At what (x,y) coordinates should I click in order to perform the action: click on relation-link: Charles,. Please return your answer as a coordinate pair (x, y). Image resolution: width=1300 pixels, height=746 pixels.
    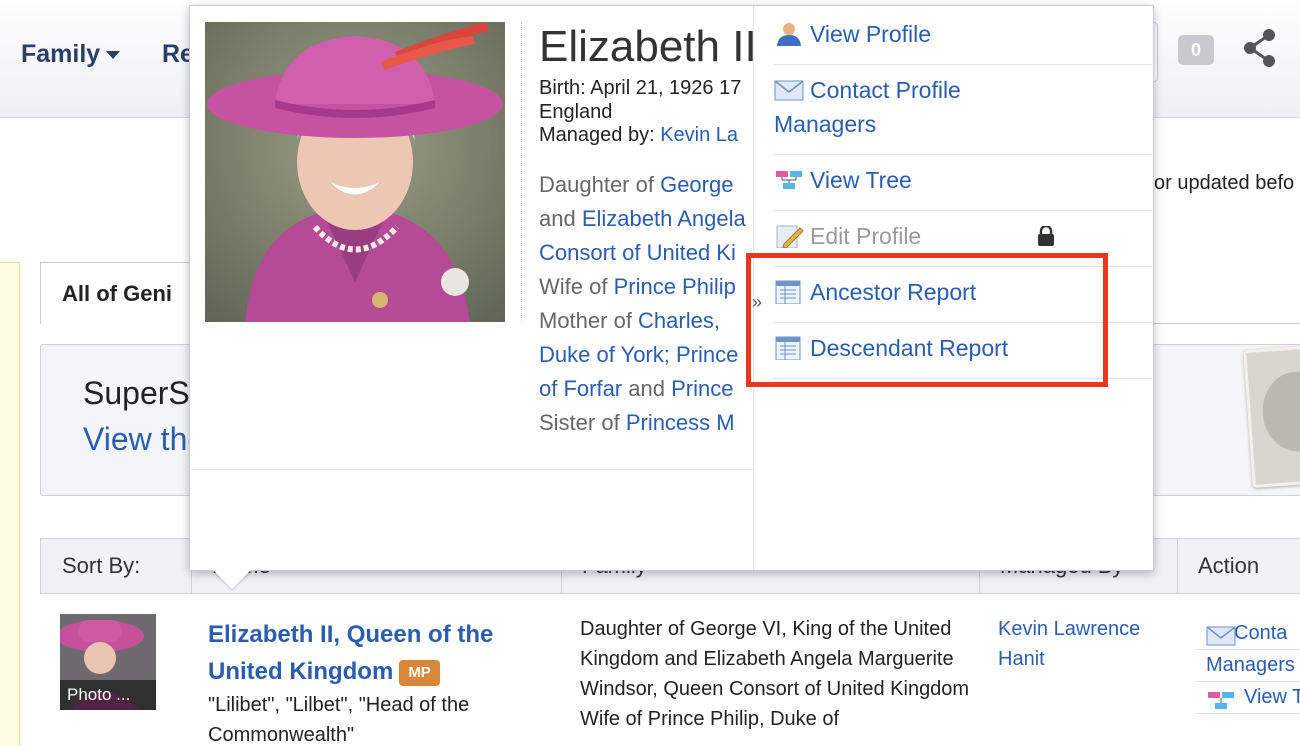
    Looking at the image, I should click on (679, 320).